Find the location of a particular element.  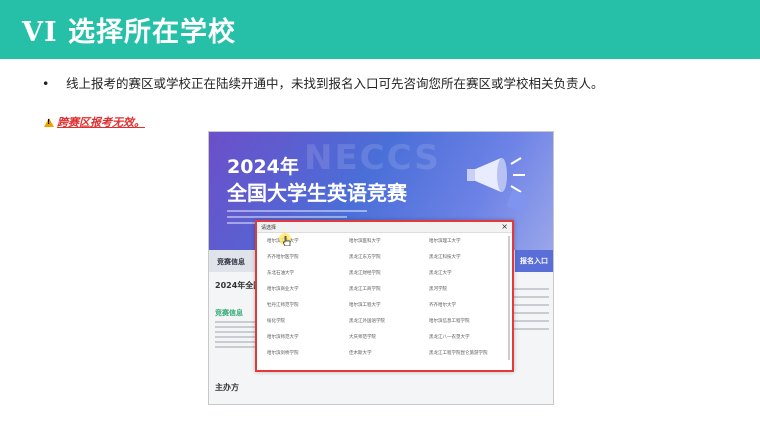

school-option: 哈尔滨工程大学 is located at coordinates (365, 305).